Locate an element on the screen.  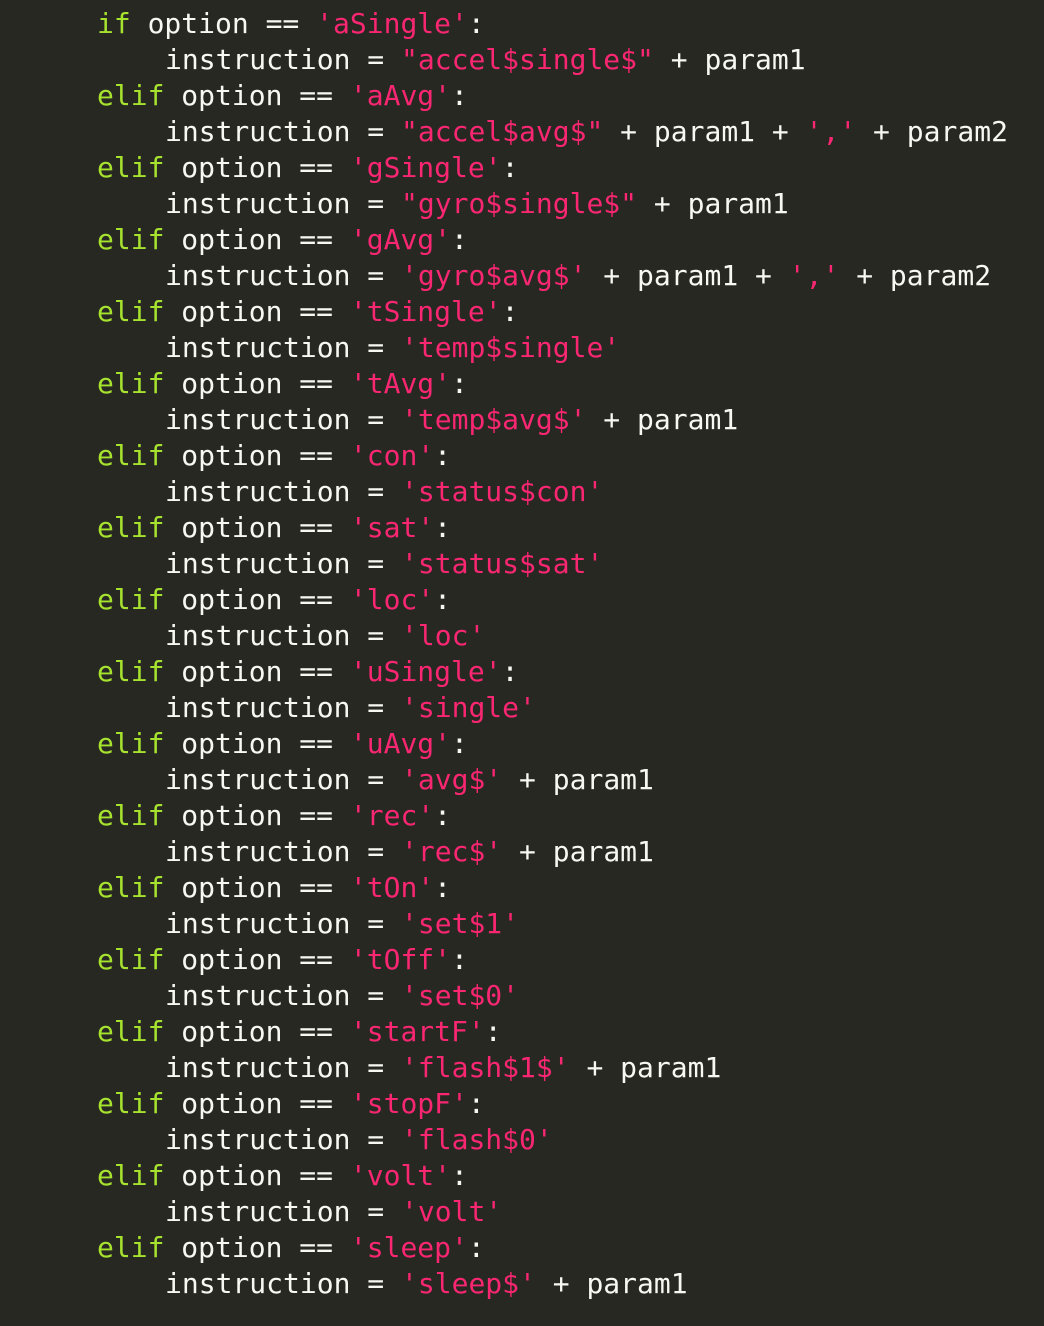
code-line: elif option == 'con': is located at coordinates (504, 456).